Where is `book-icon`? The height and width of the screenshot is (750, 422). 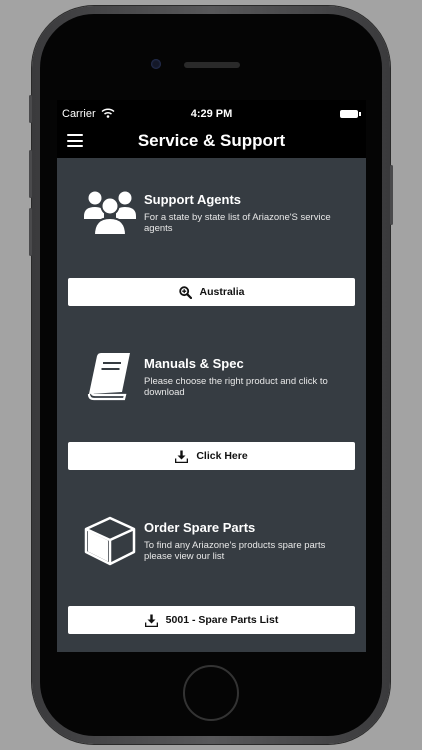 book-icon is located at coordinates (108, 377).